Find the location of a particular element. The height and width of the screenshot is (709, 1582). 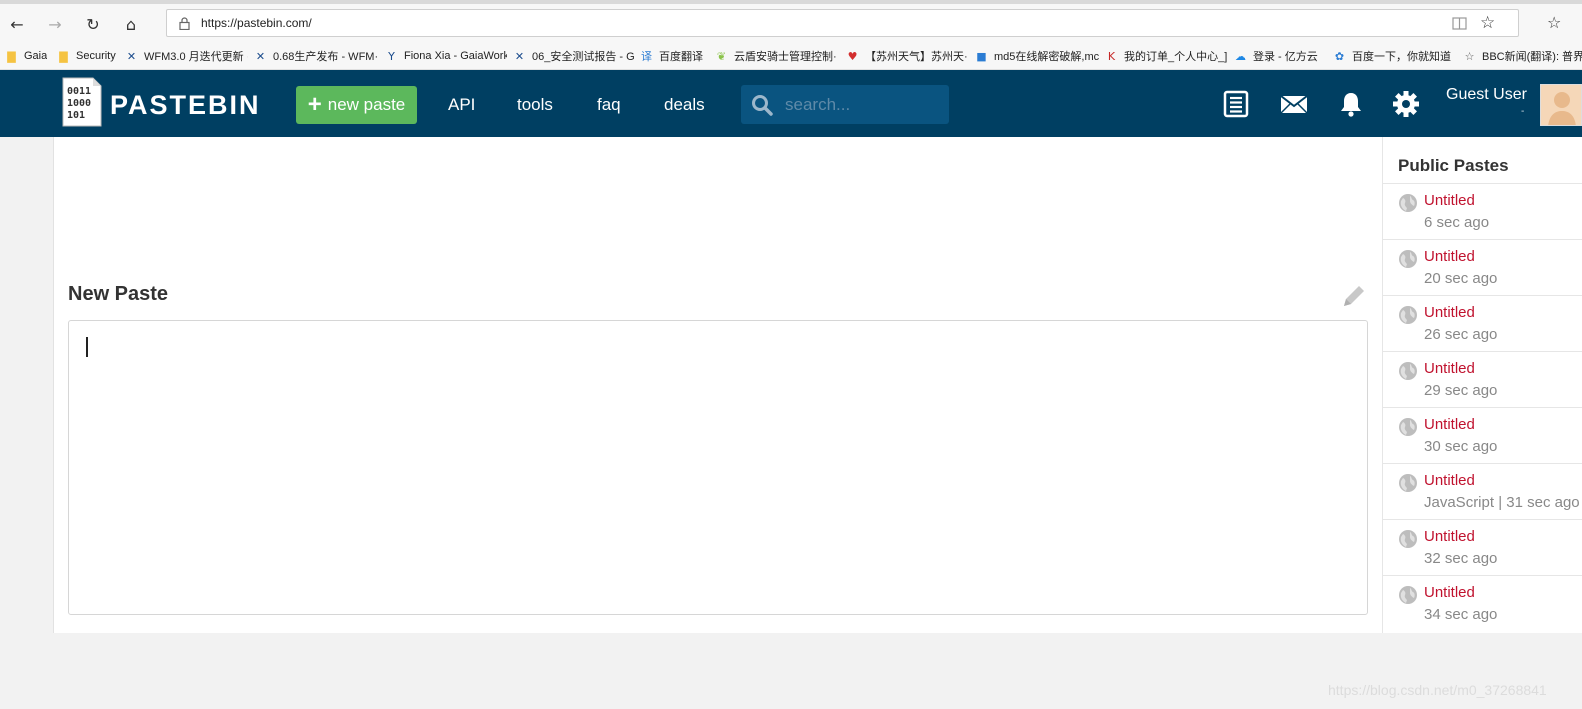

list-item: Untitled 6 sec ago is located at coordinates (1482, 211).